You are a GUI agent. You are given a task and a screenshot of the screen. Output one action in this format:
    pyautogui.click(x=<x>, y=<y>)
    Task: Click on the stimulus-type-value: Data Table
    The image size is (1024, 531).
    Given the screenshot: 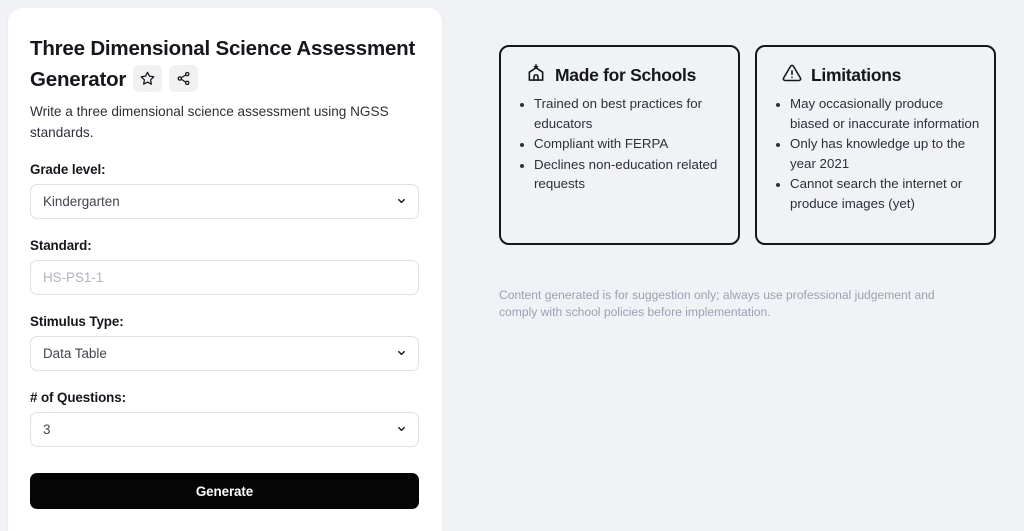 What is the action you would take?
    pyautogui.click(x=75, y=353)
    